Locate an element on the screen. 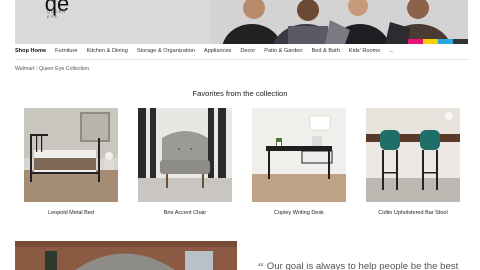 Image resolution: width=480 pixels, height=270 pixels. product-card: Leopold Metal Bed is located at coordinates (71, 162).